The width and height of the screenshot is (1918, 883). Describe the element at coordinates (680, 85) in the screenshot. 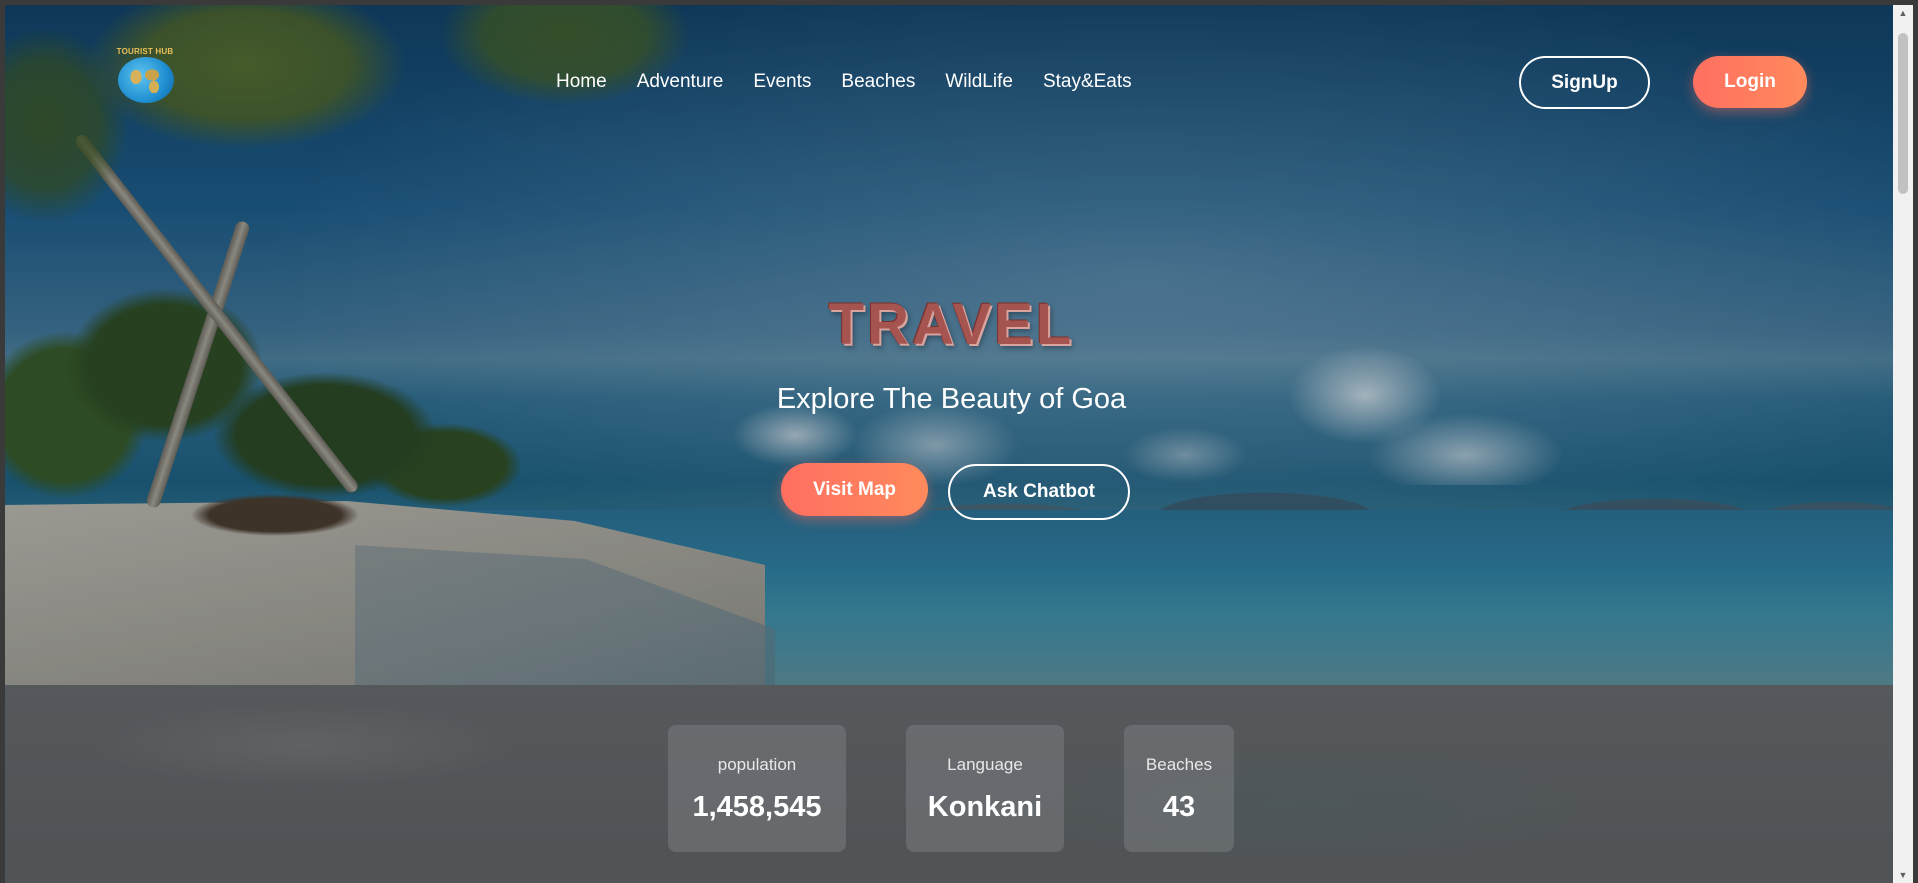

I see `nav-link-adventure: Adventure` at that location.